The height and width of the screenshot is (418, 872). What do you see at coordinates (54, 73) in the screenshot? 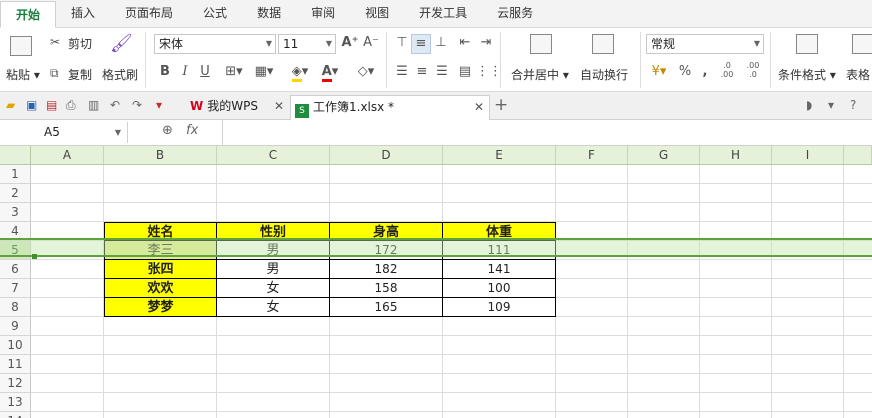
I see `copy-icon: ⧉` at bounding box center [54, 73].